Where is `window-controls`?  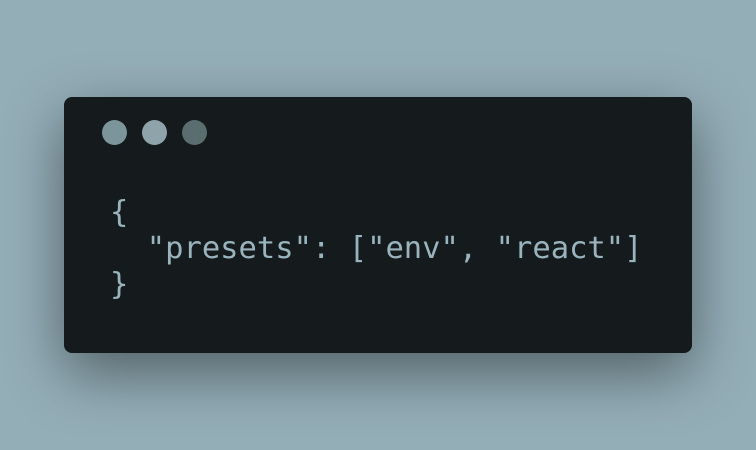
window-controls is located at coordinates (154, 132).